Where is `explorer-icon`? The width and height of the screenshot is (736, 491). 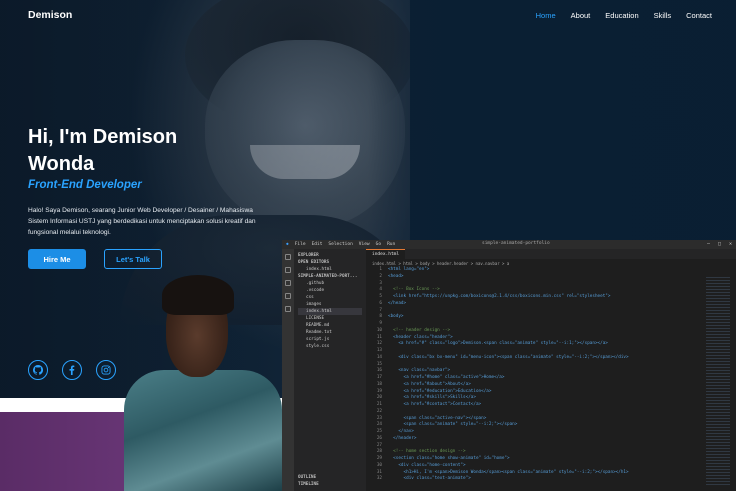 explorer-icon is located at coordinates (288, 257).